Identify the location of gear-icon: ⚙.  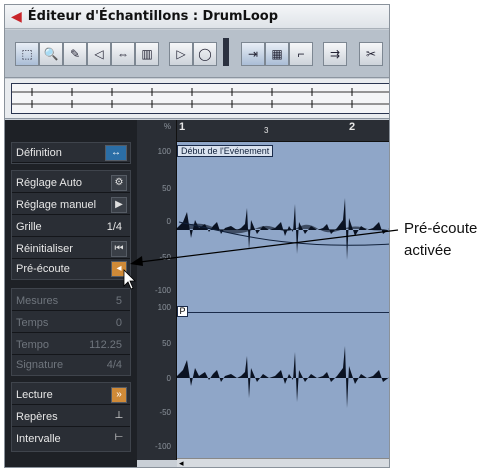
(119, 183).